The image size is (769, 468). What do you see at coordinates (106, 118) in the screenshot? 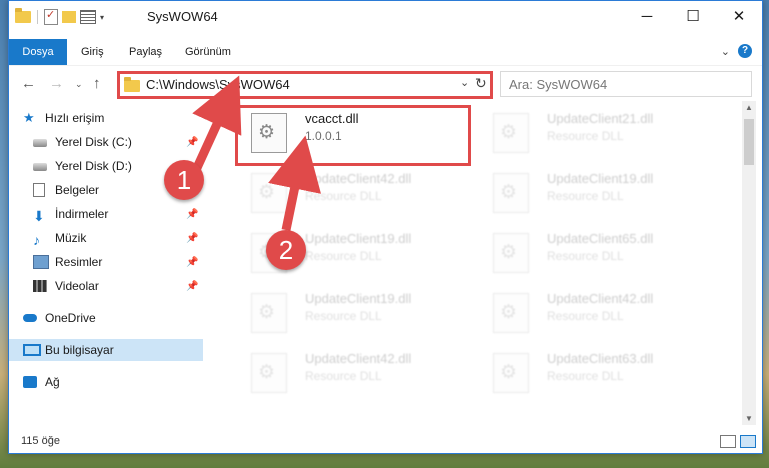
I see `nav-quick-access: ★ Hızlı erişim` at bounding box center [106, 118].